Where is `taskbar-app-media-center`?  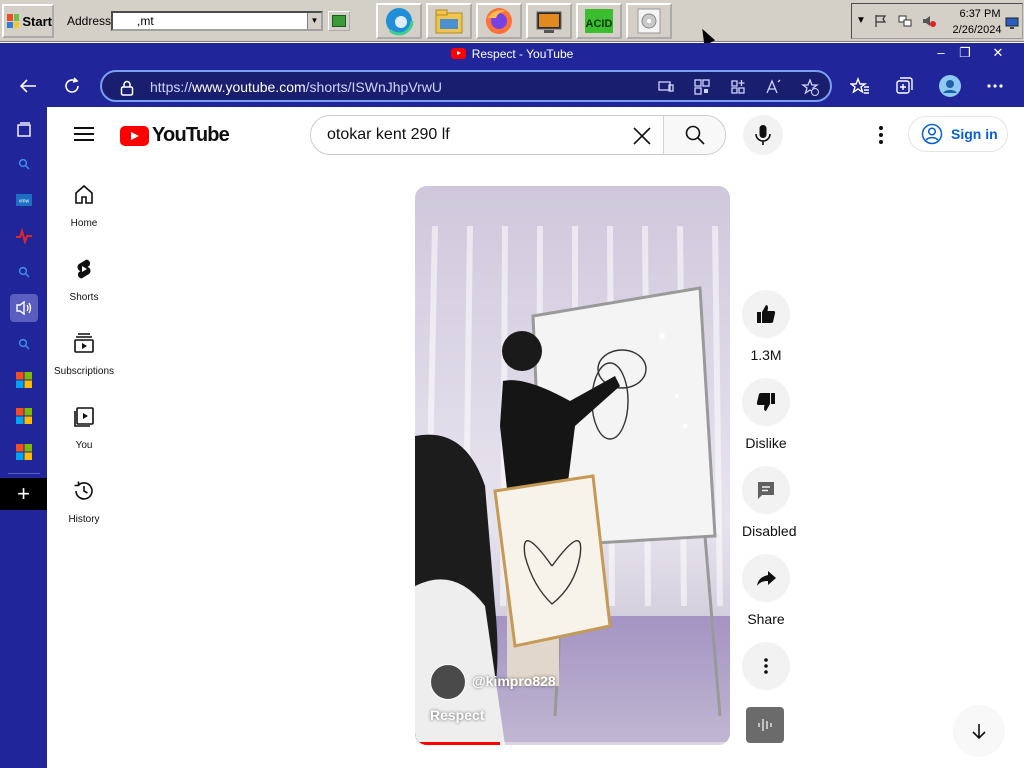 taskbar-app-media-center is located at coordinates (549, 21).